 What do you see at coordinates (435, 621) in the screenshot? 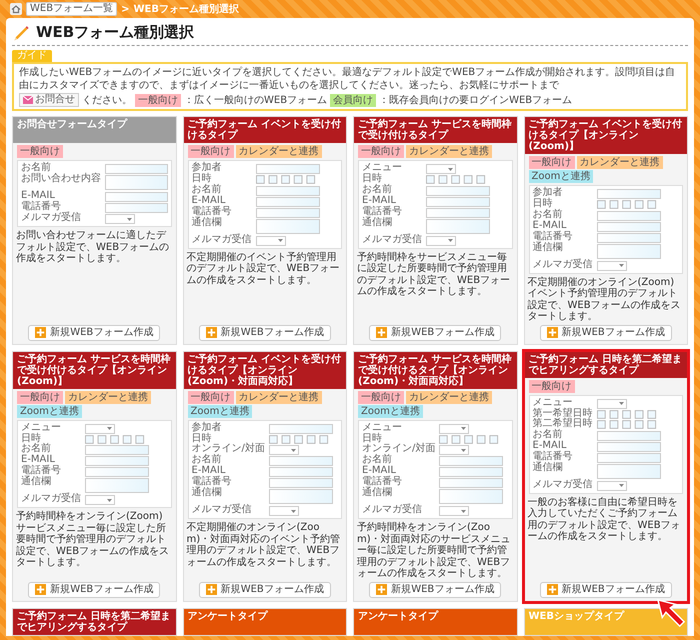
I see `card-header: アンケートタイプ` at bounding box center [435, 621].